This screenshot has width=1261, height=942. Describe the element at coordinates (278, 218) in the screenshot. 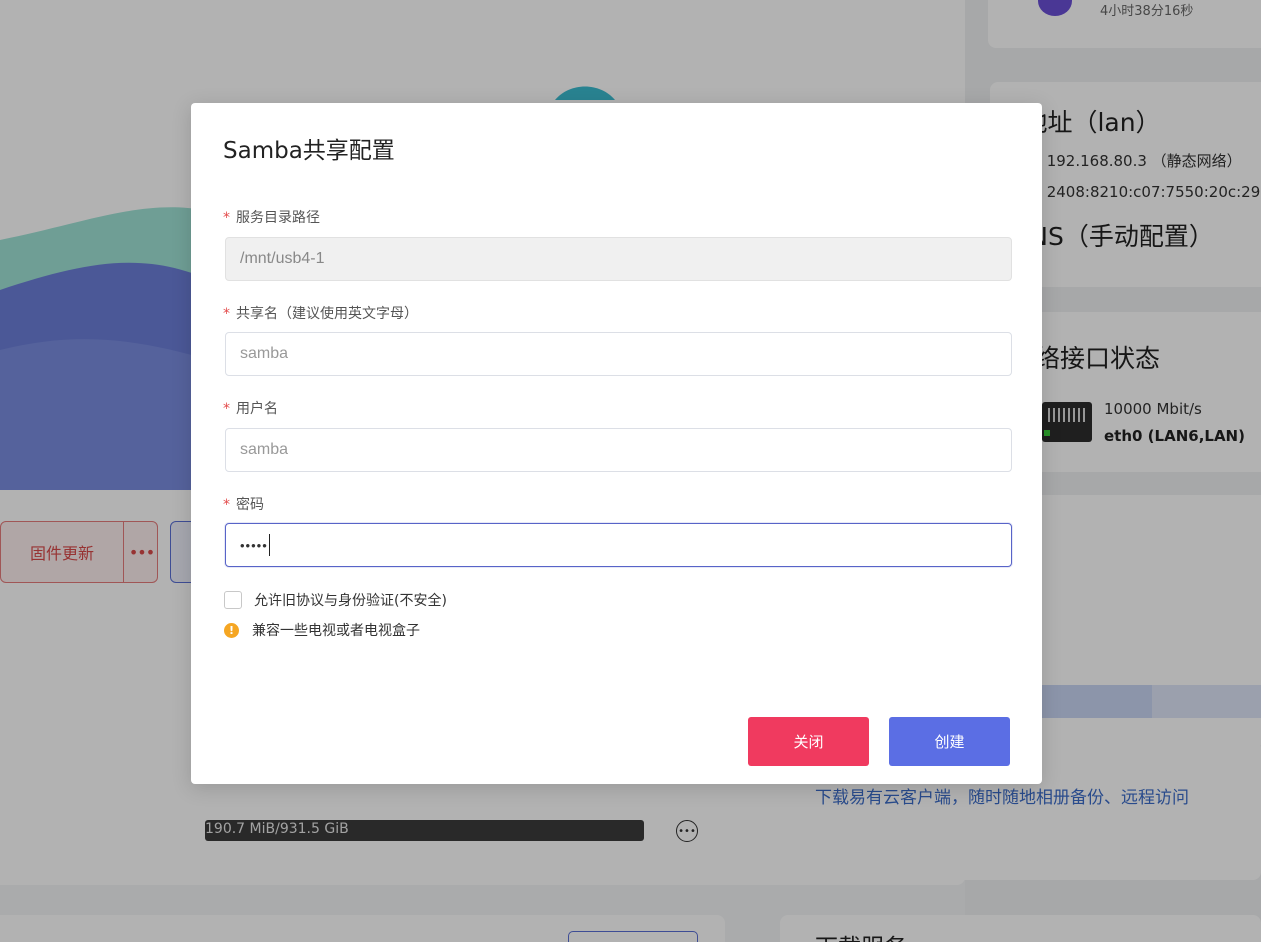

I see `path-label-text: 服务目录路径` at that location.